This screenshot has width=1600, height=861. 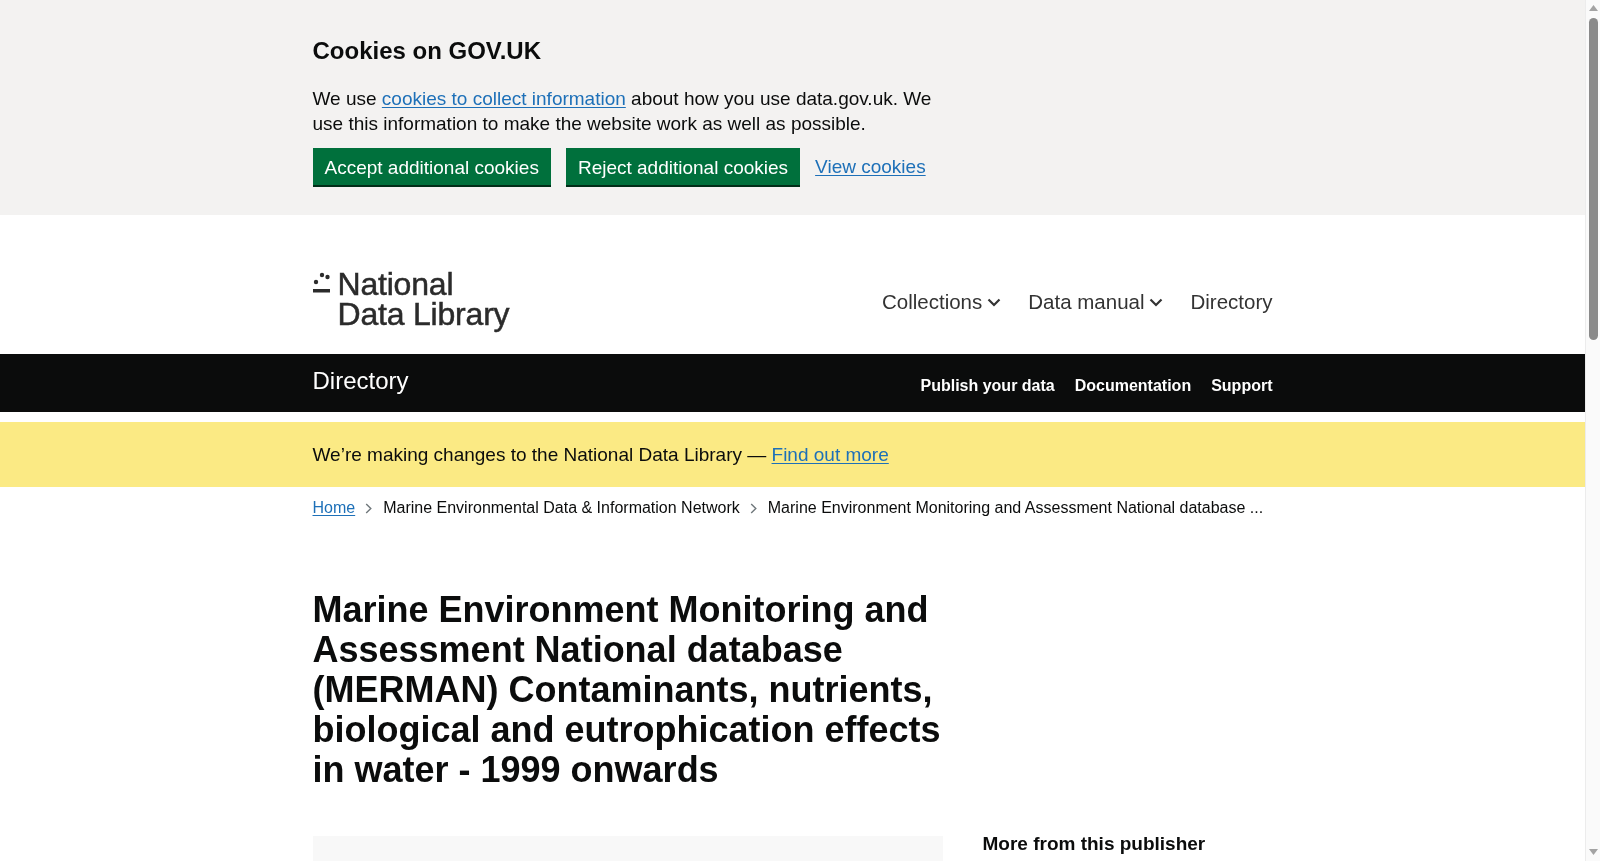 What do you see at coordinates (334, 508) in the screenshot?
I see `breadcrumb-link: Home` at bounding box center [334, 508].